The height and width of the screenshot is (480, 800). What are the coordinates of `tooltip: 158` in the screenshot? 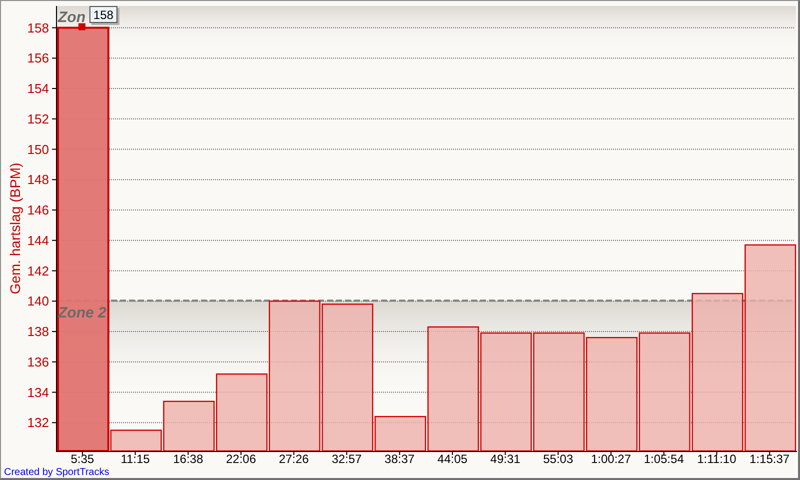 It's located at (104, 15).